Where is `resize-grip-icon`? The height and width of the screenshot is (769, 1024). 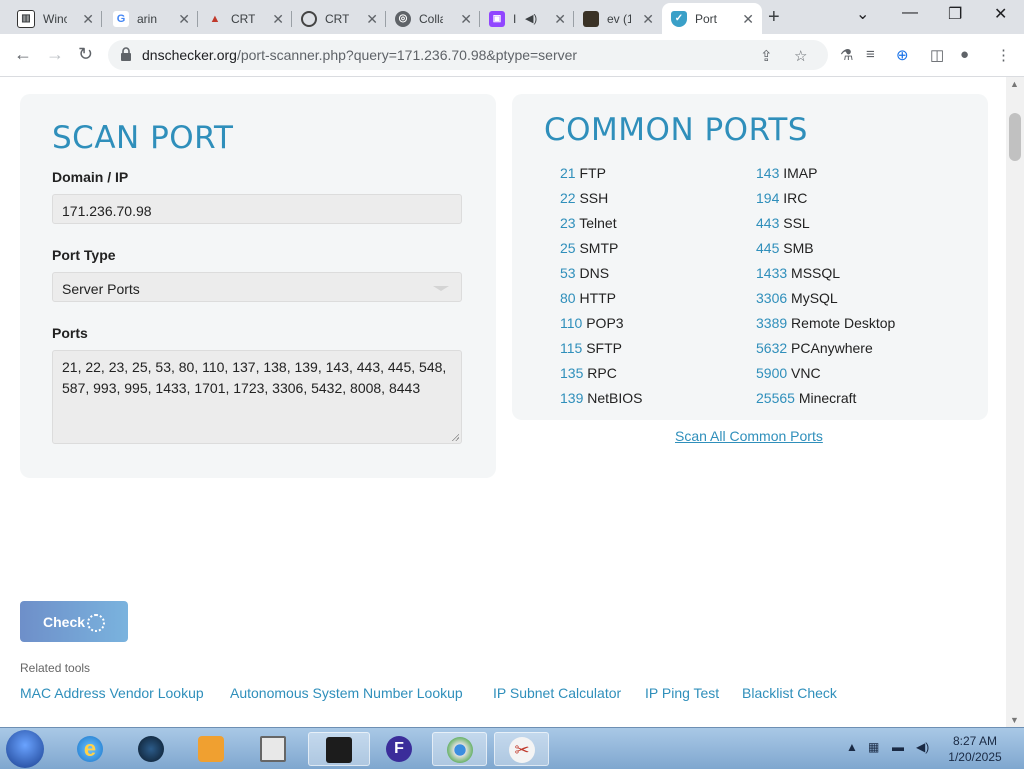 resize-grip-icon is located at coordinates (455, 437).